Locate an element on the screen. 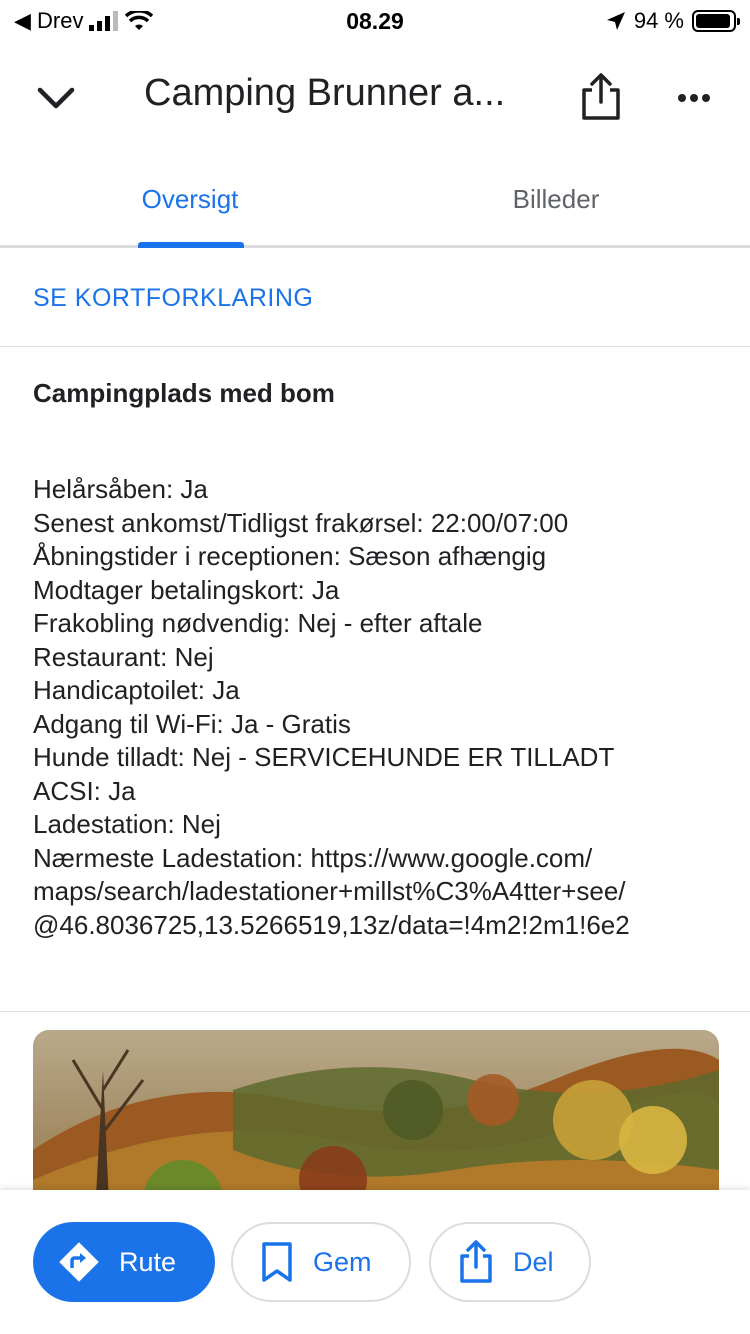 The width and height of the screenshot is (750, 1334). route-button: Rute is located at coordinates (124, 1262).